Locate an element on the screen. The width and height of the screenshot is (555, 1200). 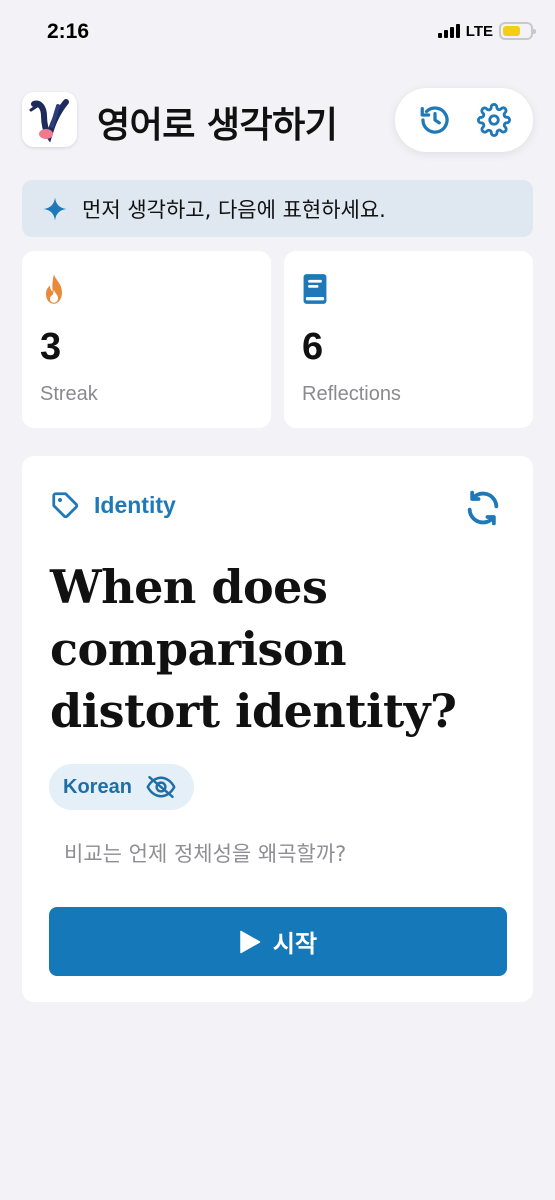
play-icon is located at coordinates (250, 941).